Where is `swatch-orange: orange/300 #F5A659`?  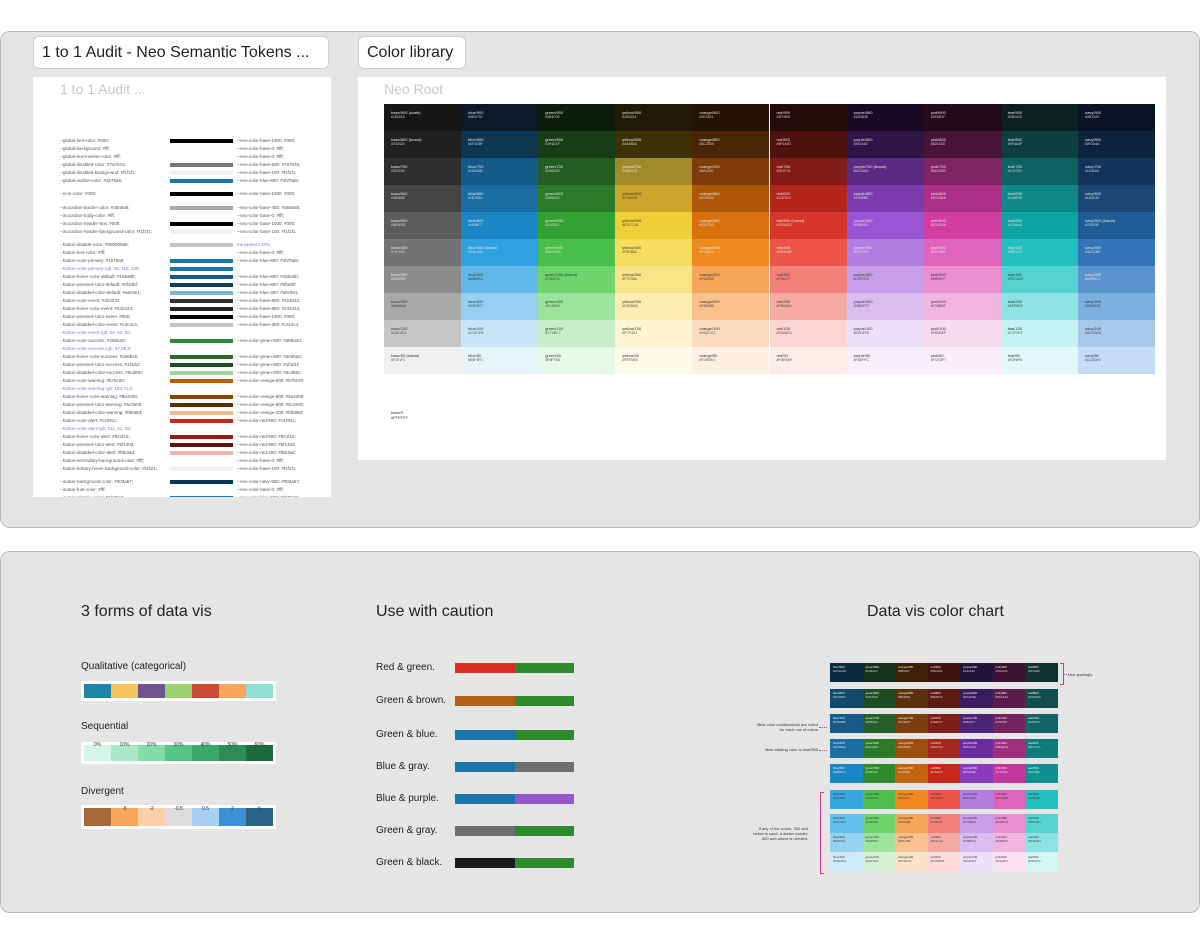 swatch-orange: orange/300 #F5A659 is located at coordinates (731, 279).